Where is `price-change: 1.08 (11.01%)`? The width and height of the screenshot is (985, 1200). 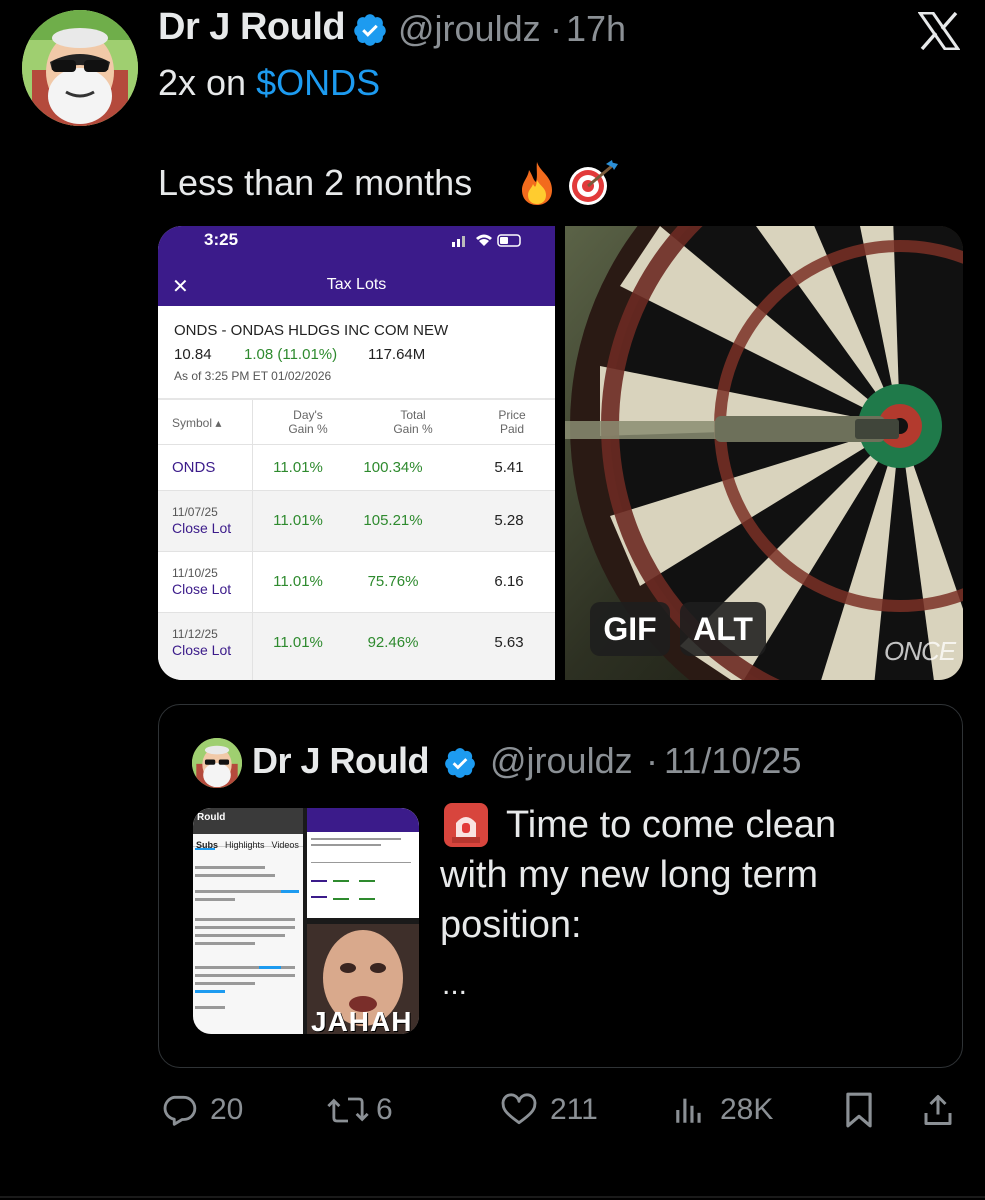 price-change: 1.08 (11.01%) is located at coordinates (291, 354).